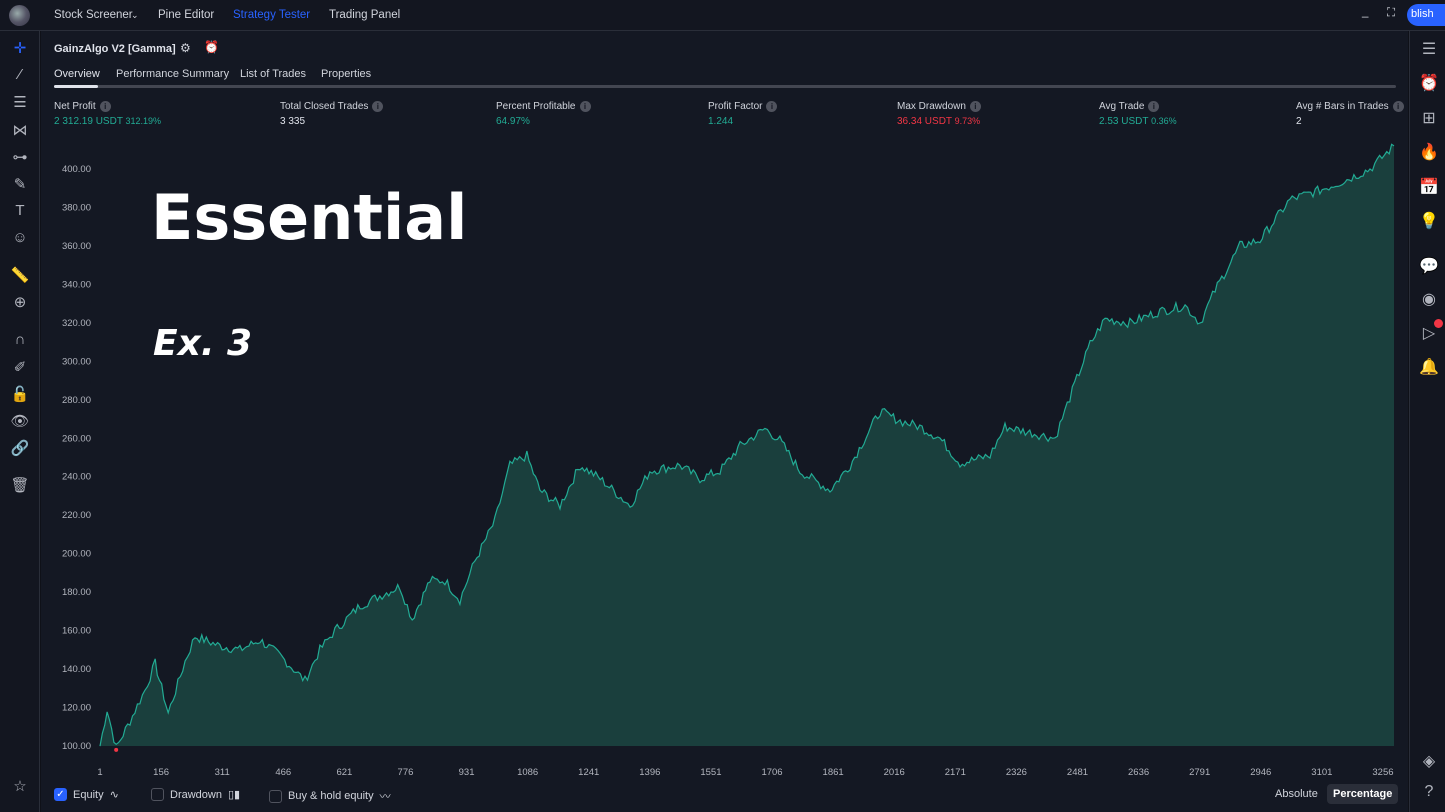 The height and width of the screenshot is (812, 1445). What do you see at coordinates (406, 772) in the screenshot?
I see `x-tick-label: 776` at bounding box center [406, 772].